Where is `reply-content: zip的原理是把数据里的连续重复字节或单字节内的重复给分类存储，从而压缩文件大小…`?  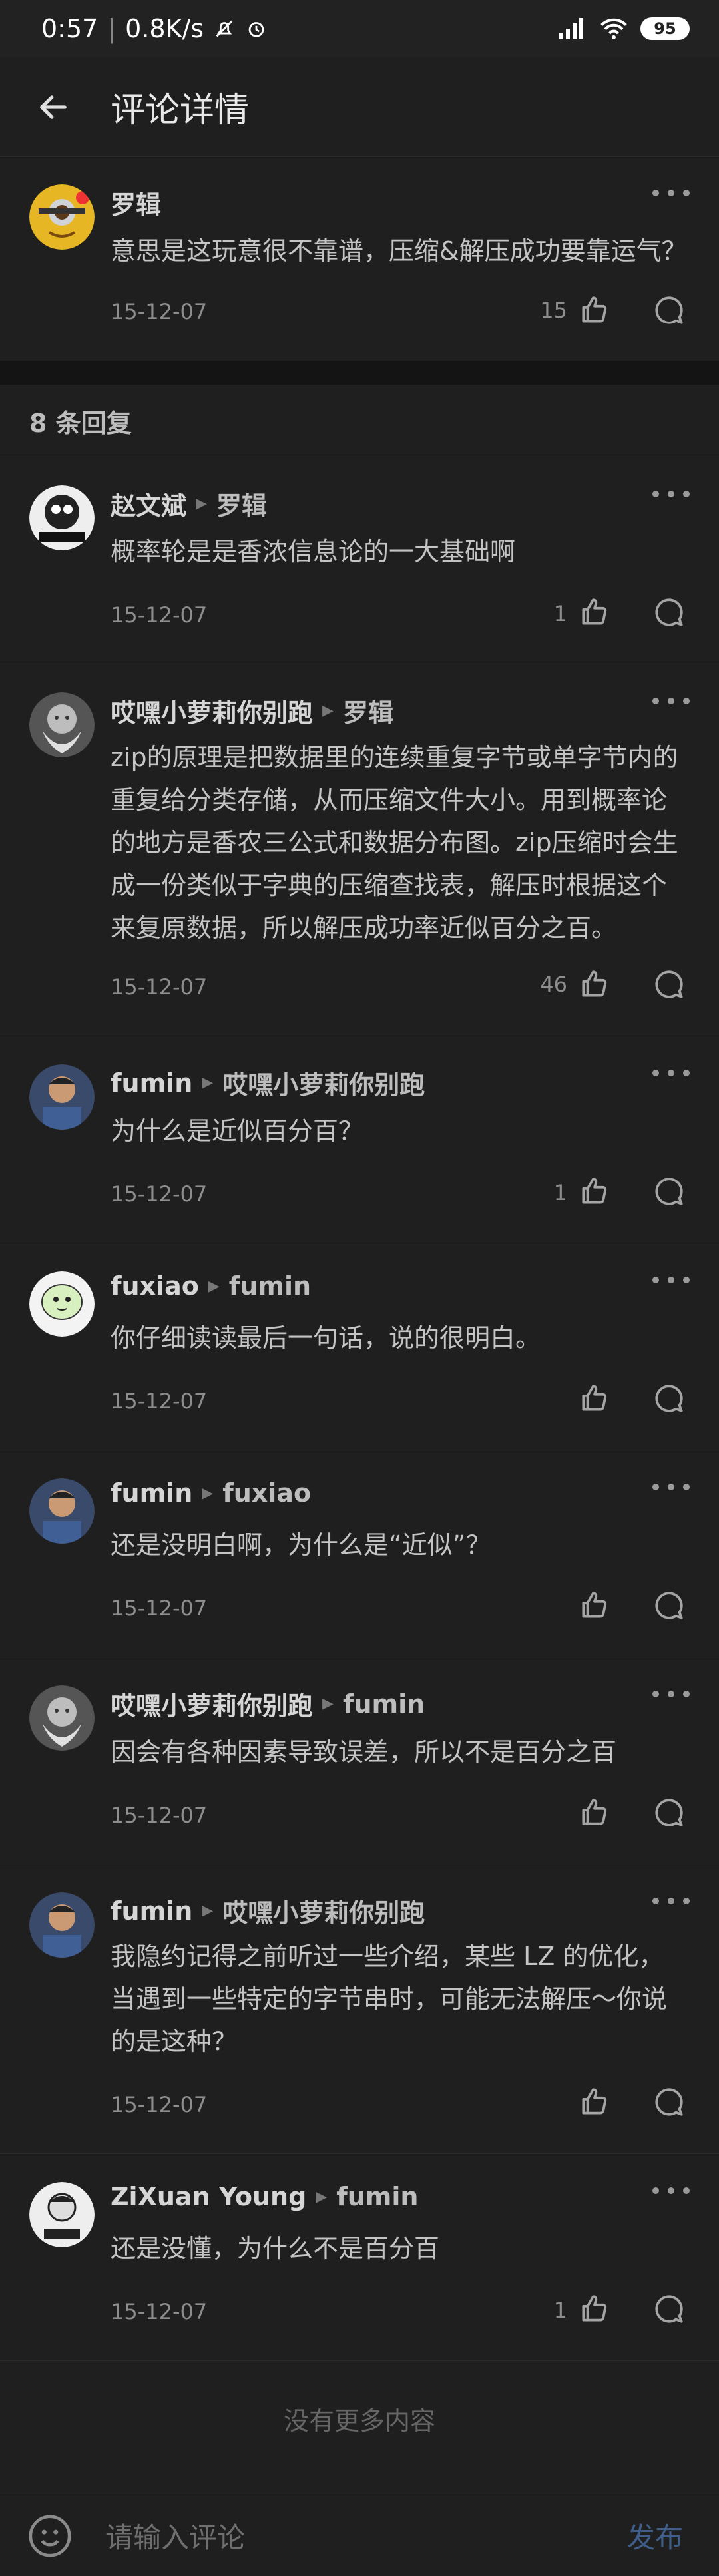 reply-content: zip的原理是把数据里的连续重复字节或单字节内的重复给分类存储，从而压缩文件大小… is located at coordinates (395, 843).